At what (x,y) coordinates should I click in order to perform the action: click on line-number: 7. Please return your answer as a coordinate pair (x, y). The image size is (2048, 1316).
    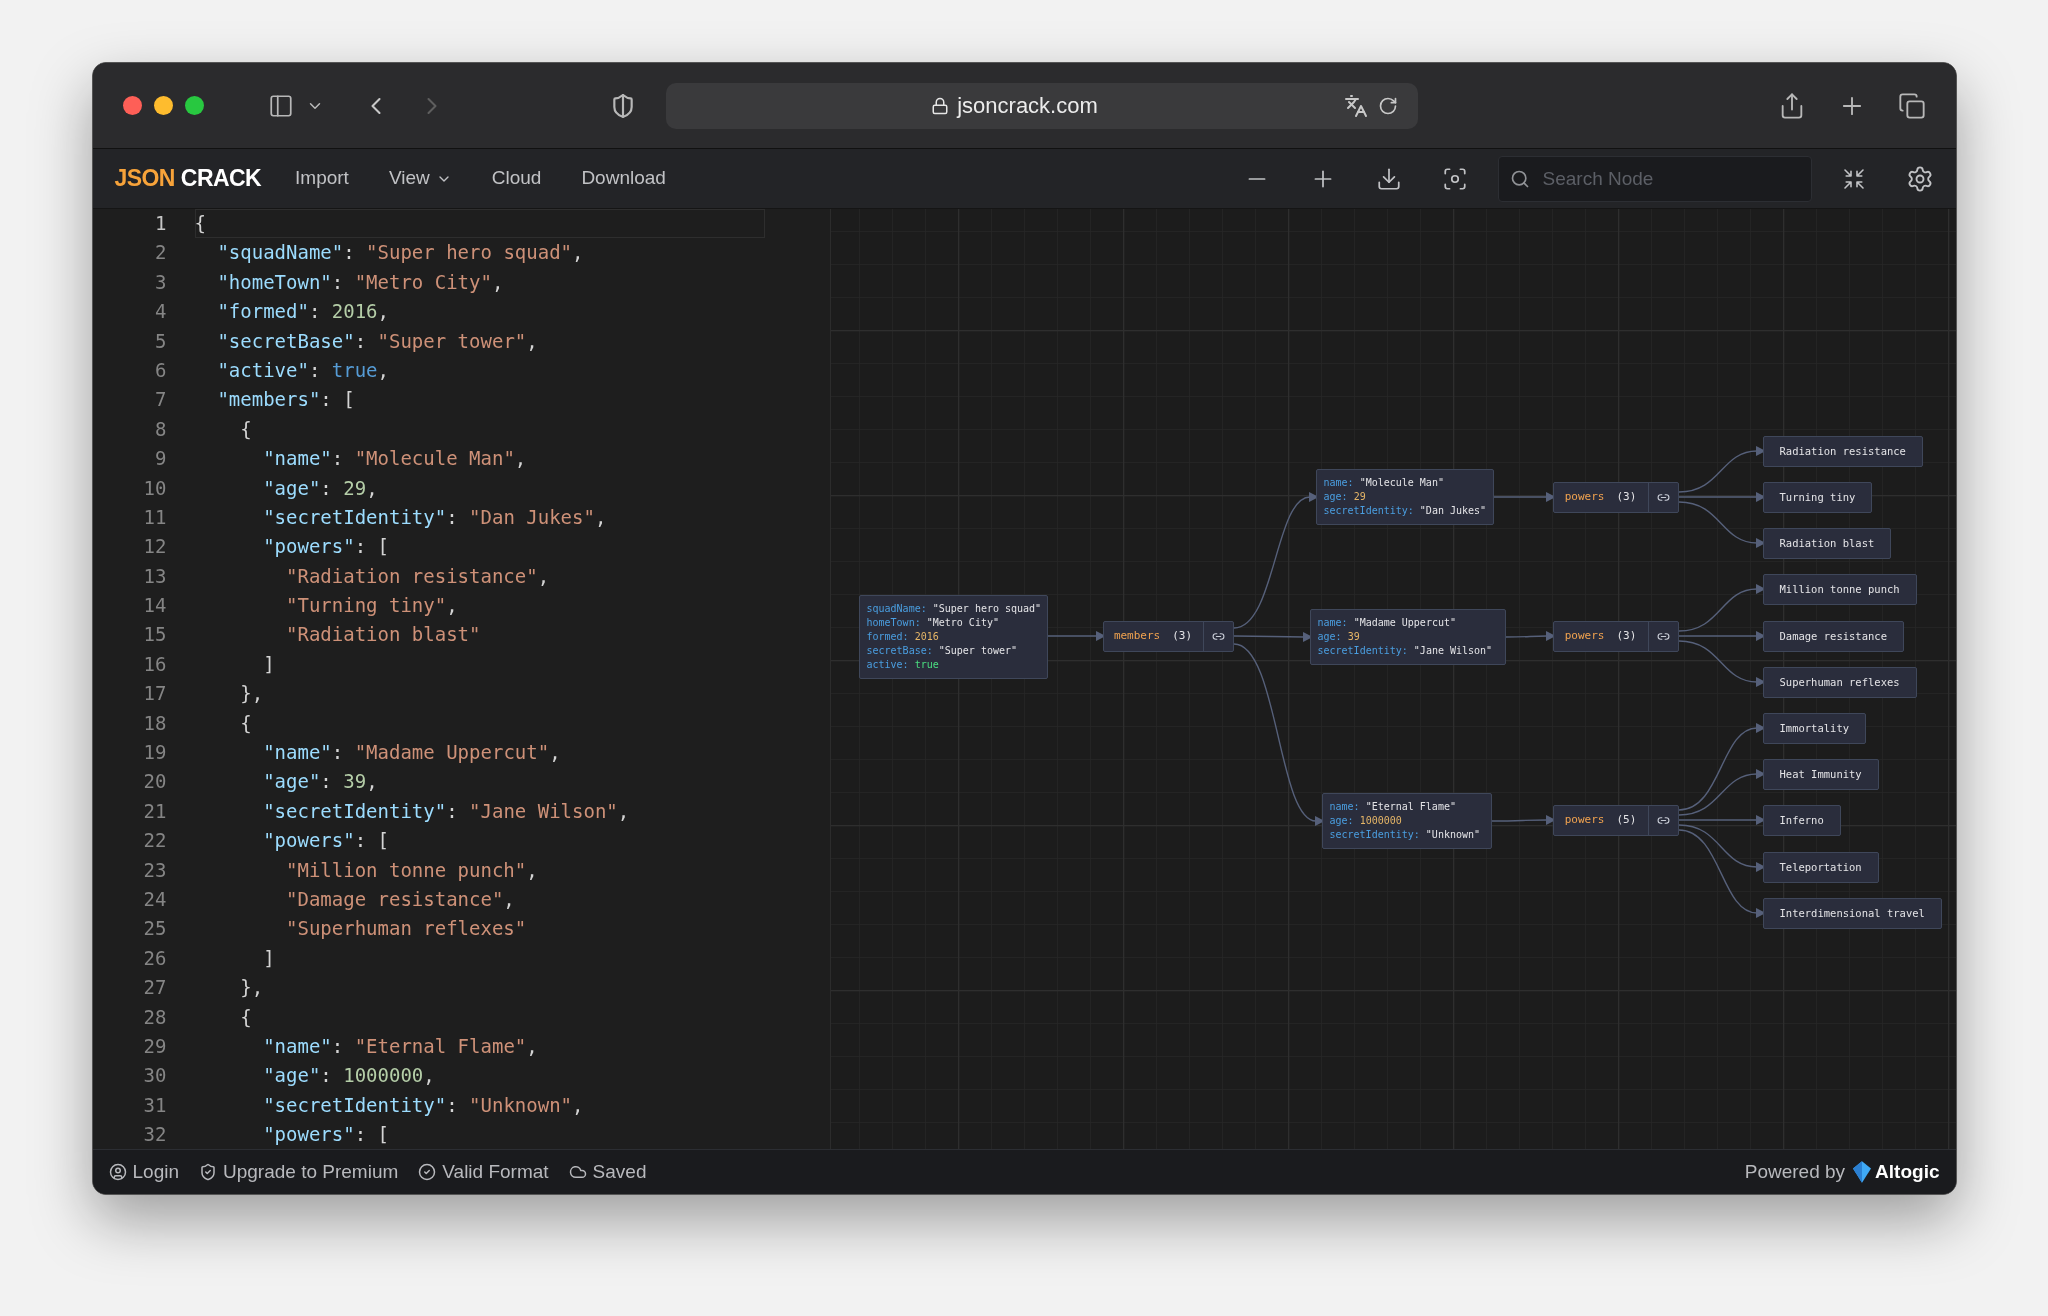
    Looking at the image, I should click on (161, 400).